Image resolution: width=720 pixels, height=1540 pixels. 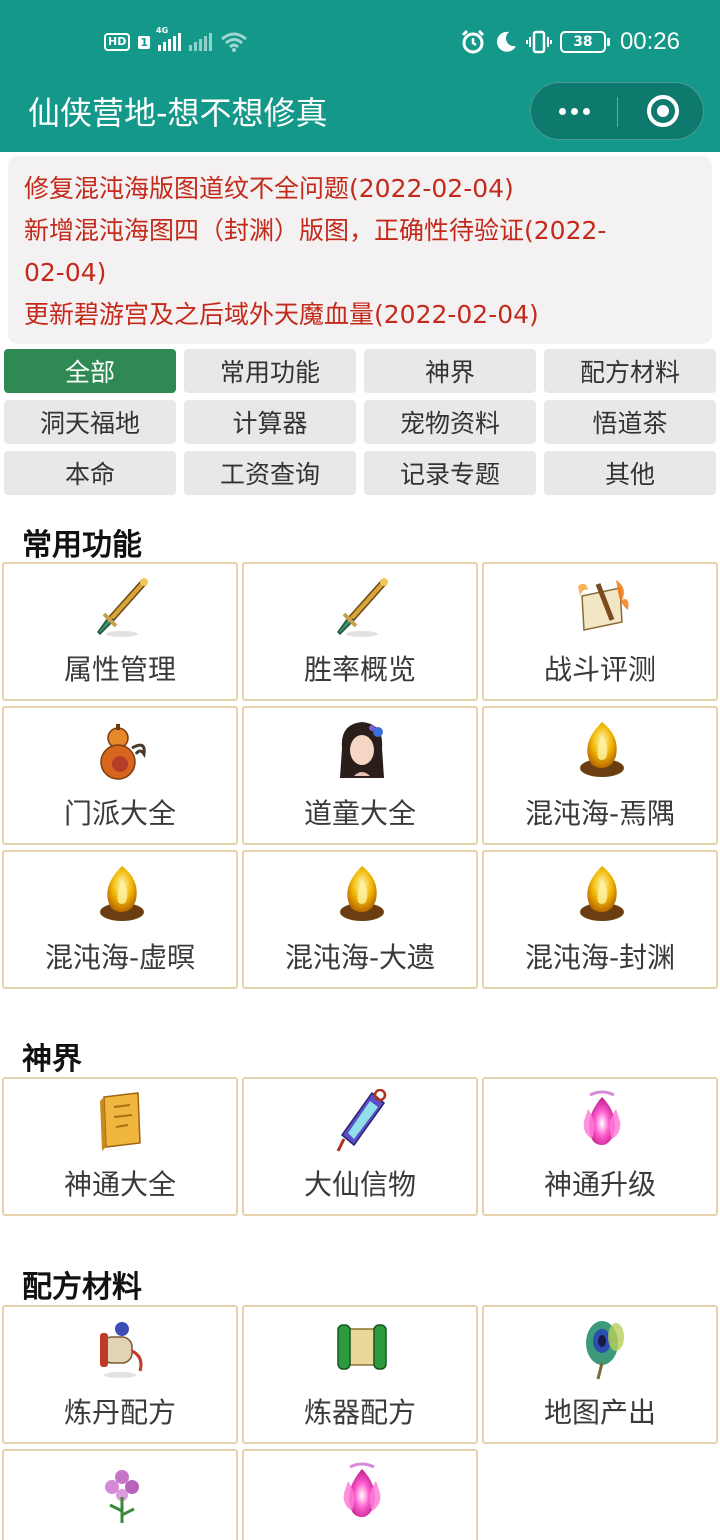 I want to click on cell-signal-icon: 4G, so click(x=168, y=39).